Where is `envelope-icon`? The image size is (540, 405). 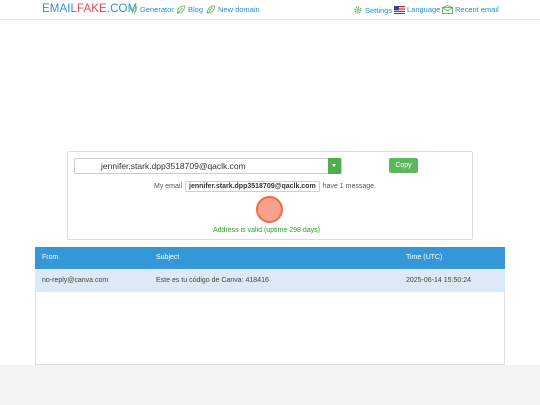 envelope-icon is located at coordinates (447, 9).